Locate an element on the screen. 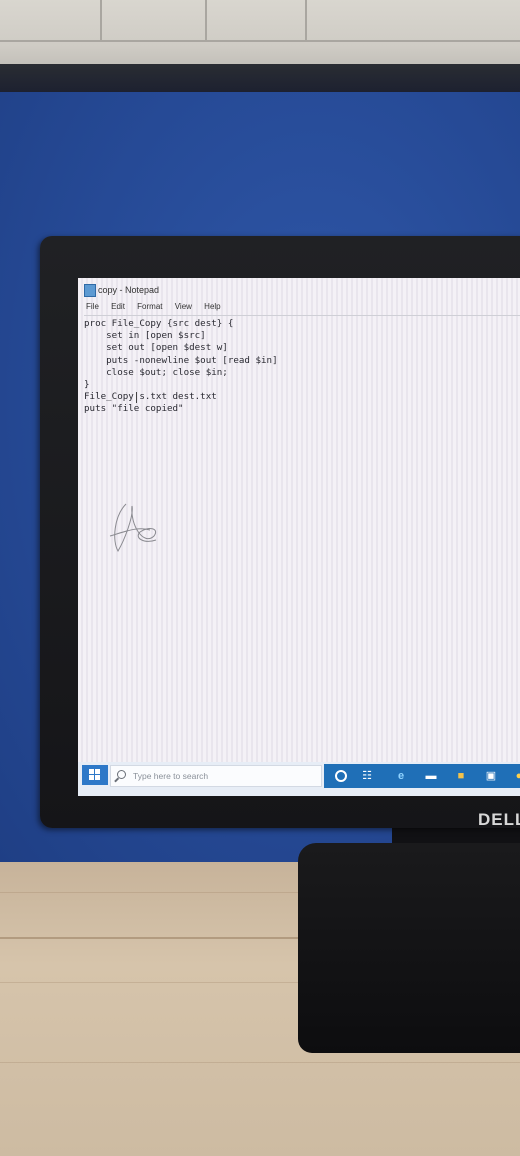 The height and width of the screenshot is (1156, 520). notepad-icon is located at coordinates (90, 290).